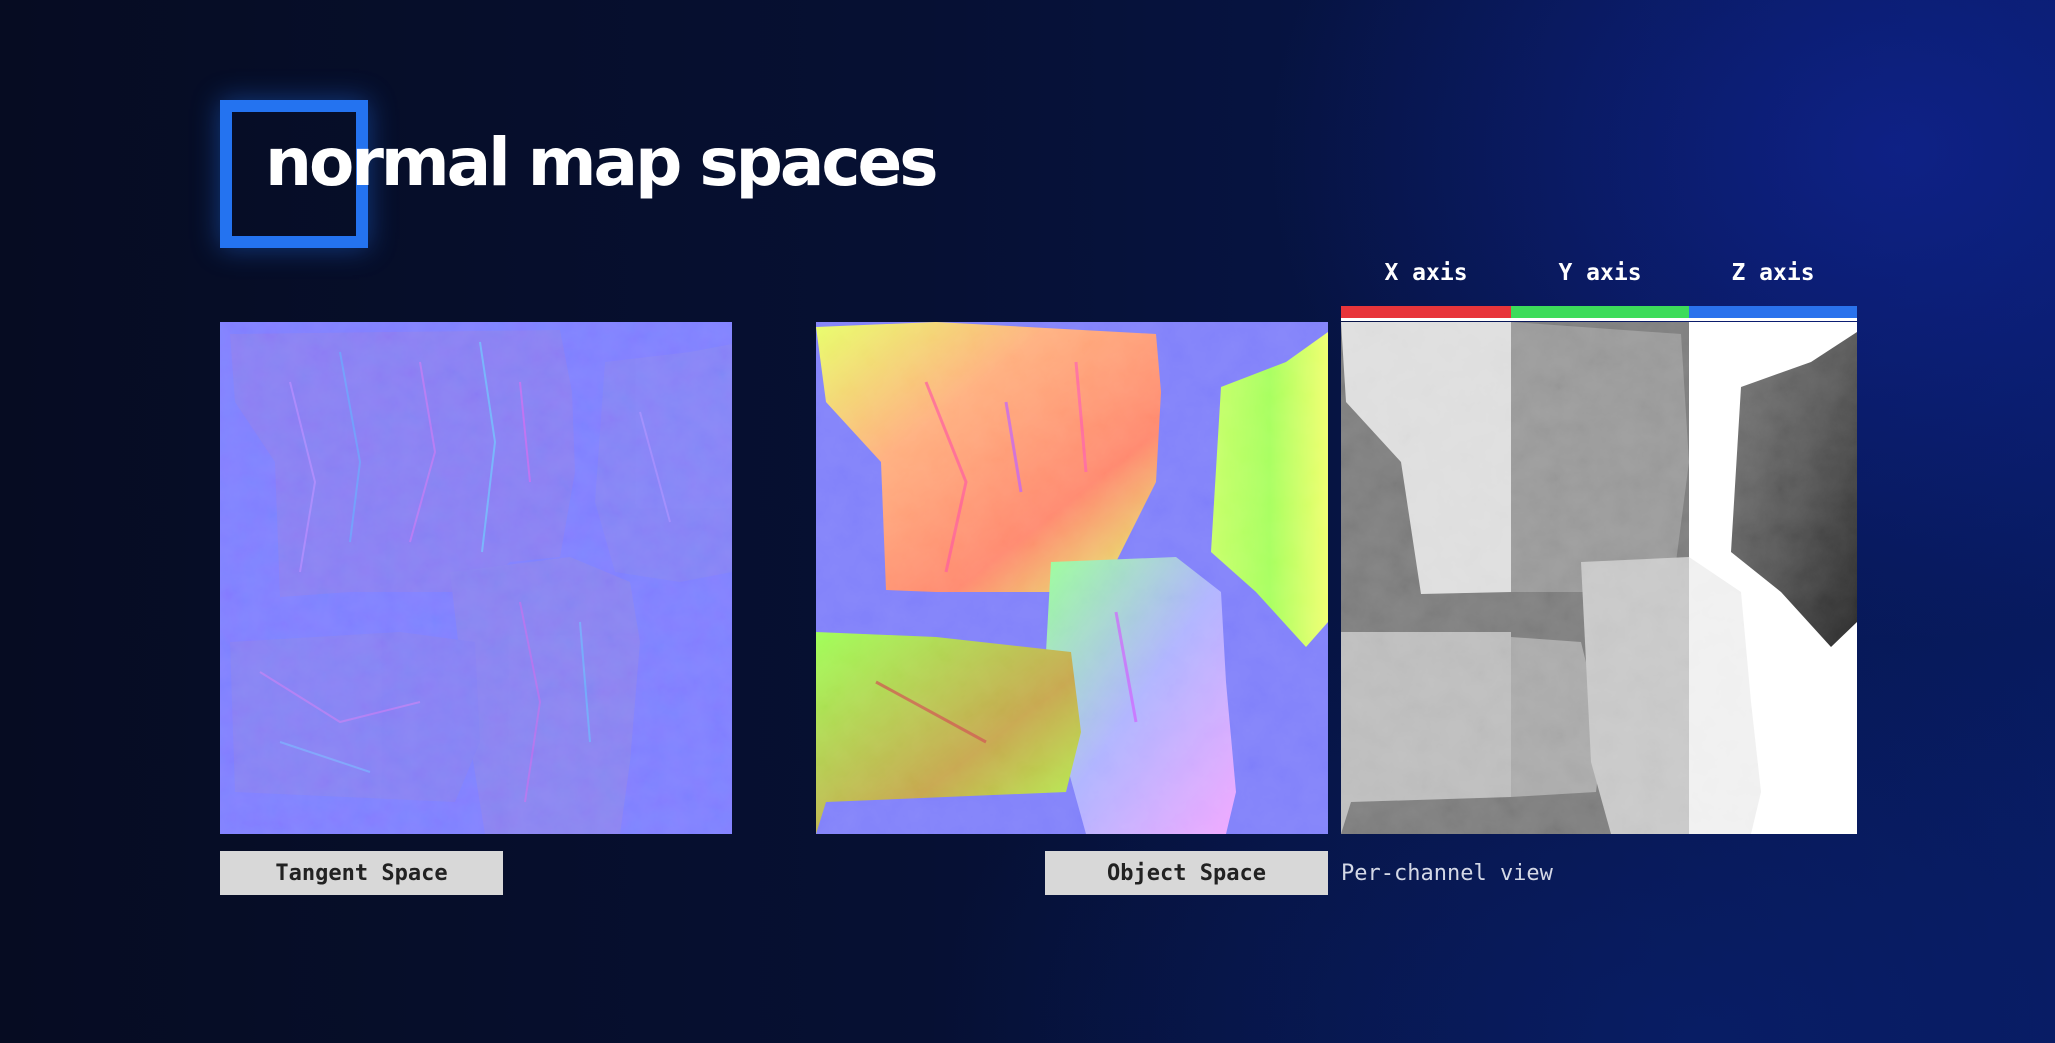  What do you see at coordinates (1600, 312) in the screenshot?
I see `y-axis-color-bar` at bounding box center [1600, 312].